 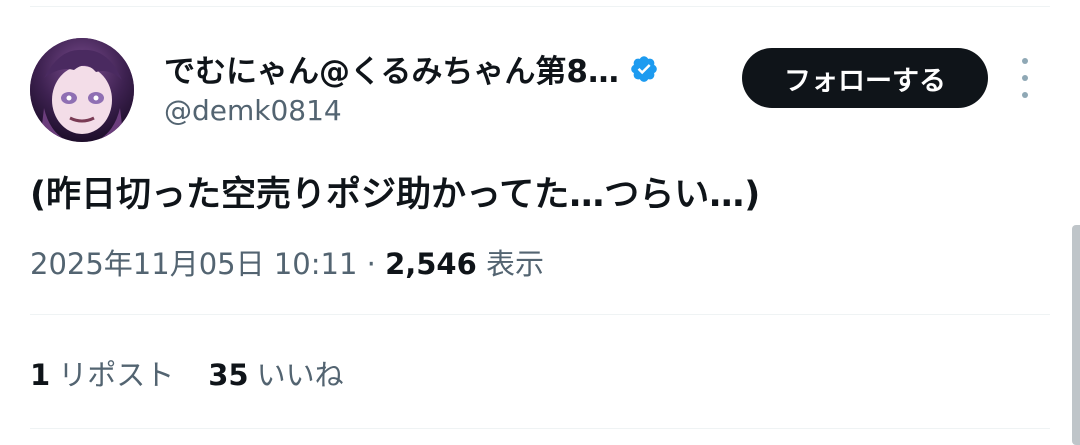 What do you see at coordinates (1076, 335) in the screenshot?
I see `scrollbar` at bounding box center [1076, 335].